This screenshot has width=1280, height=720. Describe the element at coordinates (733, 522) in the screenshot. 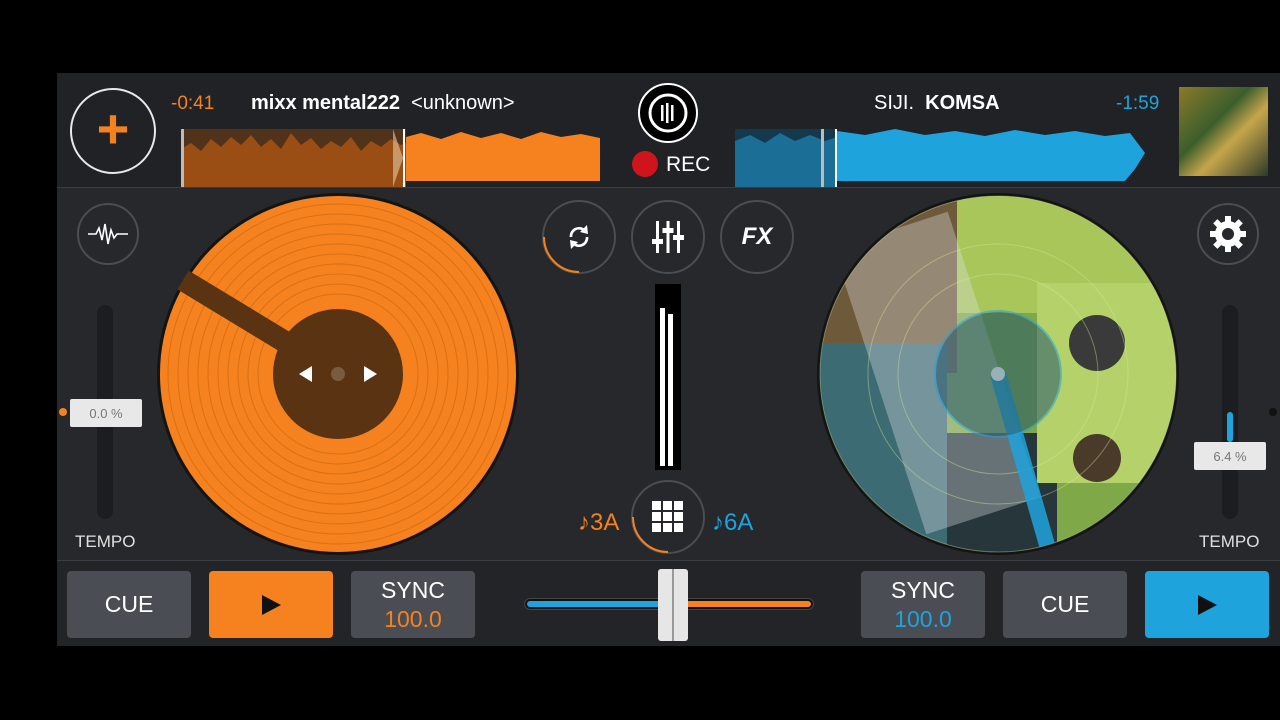

I see `right-key-label: ♪6A` at that location.